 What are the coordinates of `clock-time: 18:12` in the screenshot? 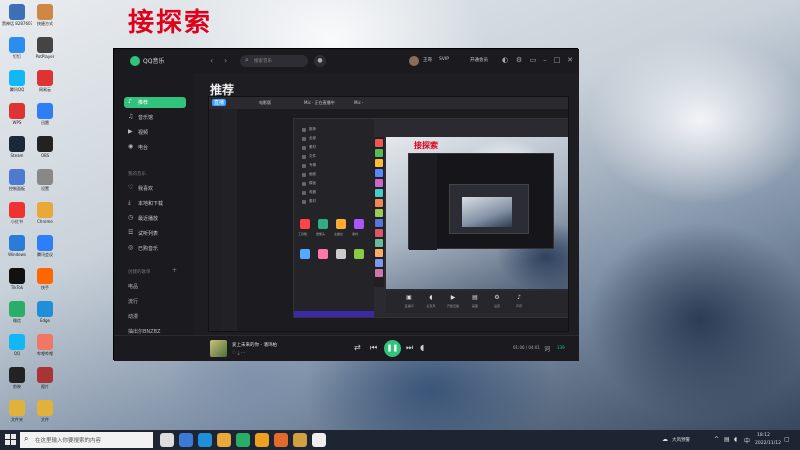 It's located at (763, 435).